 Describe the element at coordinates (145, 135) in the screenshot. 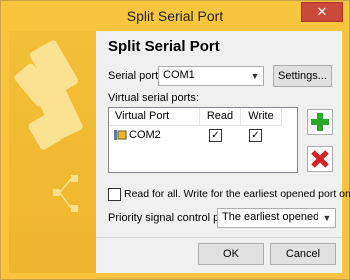

I see `virtual-port-name: COM2` at that location.